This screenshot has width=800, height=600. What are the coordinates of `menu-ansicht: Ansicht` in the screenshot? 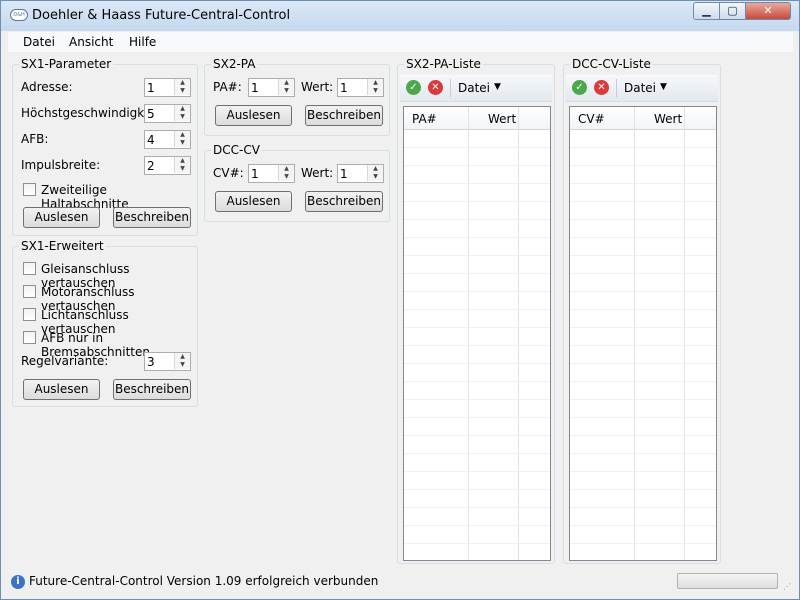 It's located at (91, 42).